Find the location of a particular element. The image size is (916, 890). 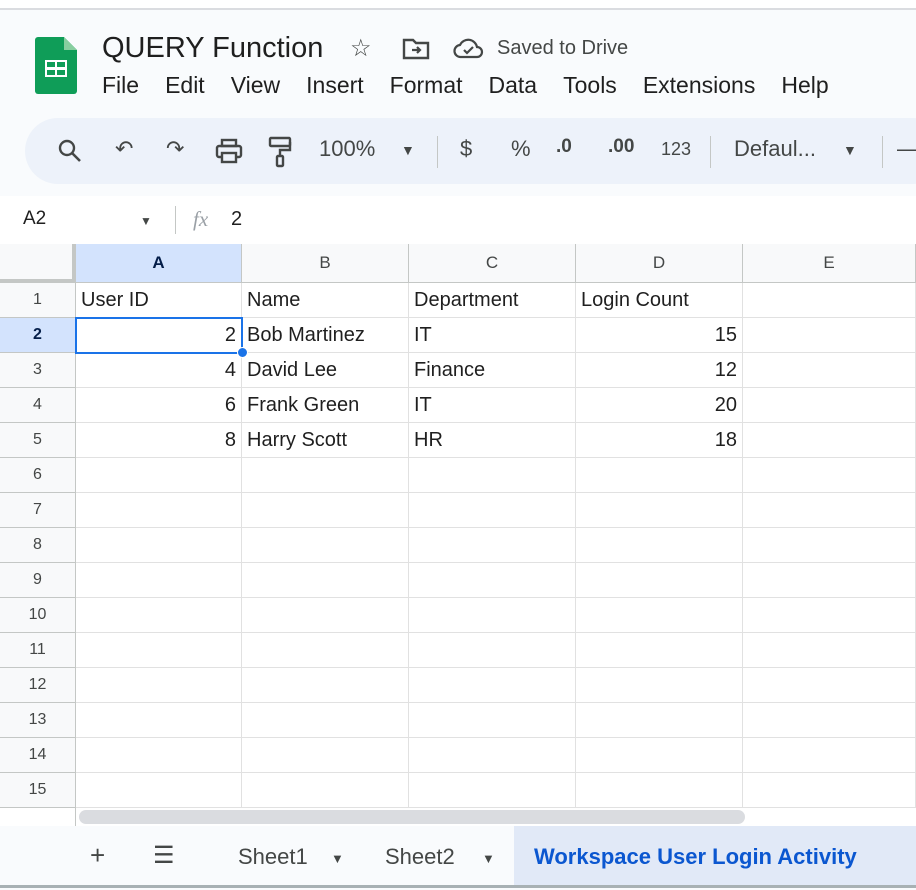

cell-b11 is located at coordinates (325, 650).